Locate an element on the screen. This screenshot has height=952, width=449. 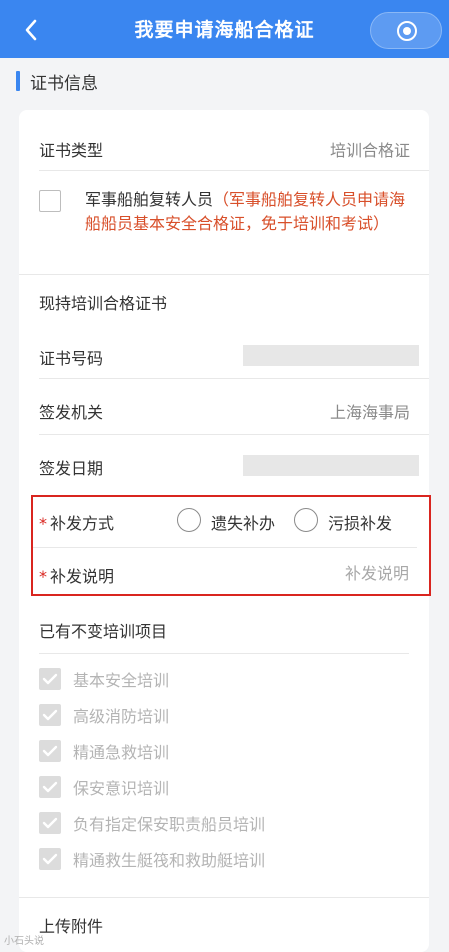
training-item: 高级消防培训 is located at coordinates (104, 715).